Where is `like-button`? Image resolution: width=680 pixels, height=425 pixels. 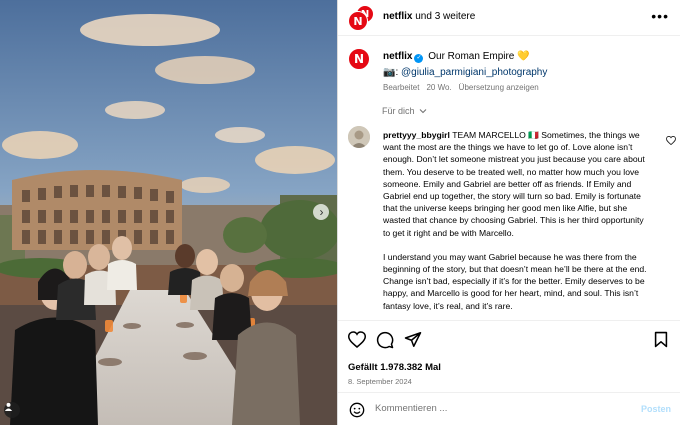 like-button is located at coordinates (357, 342).